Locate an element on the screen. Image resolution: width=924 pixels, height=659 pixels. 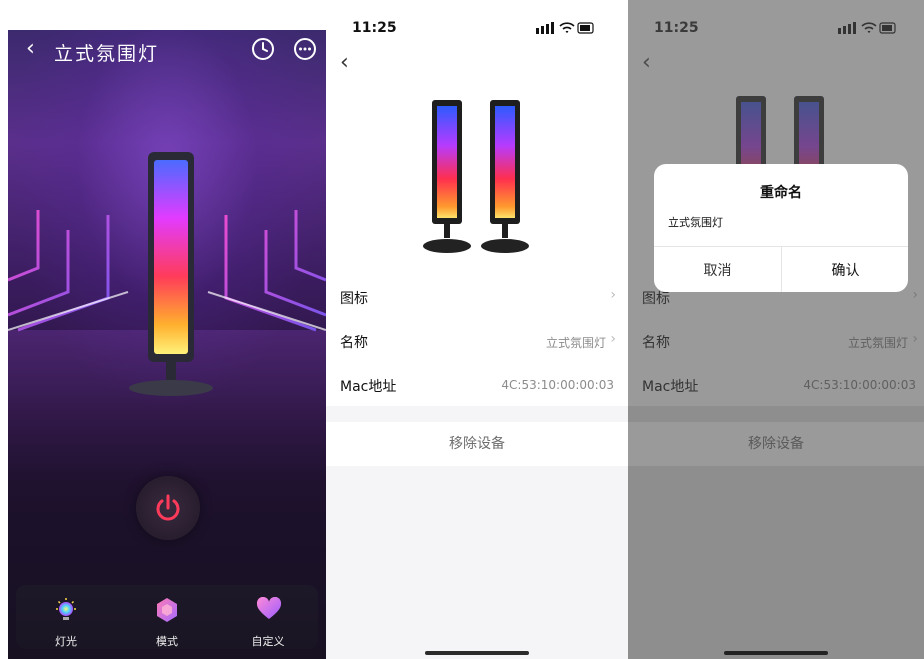
bottom-navigation: 灯光 模式 自定义 is located at coordinates (167, 617).